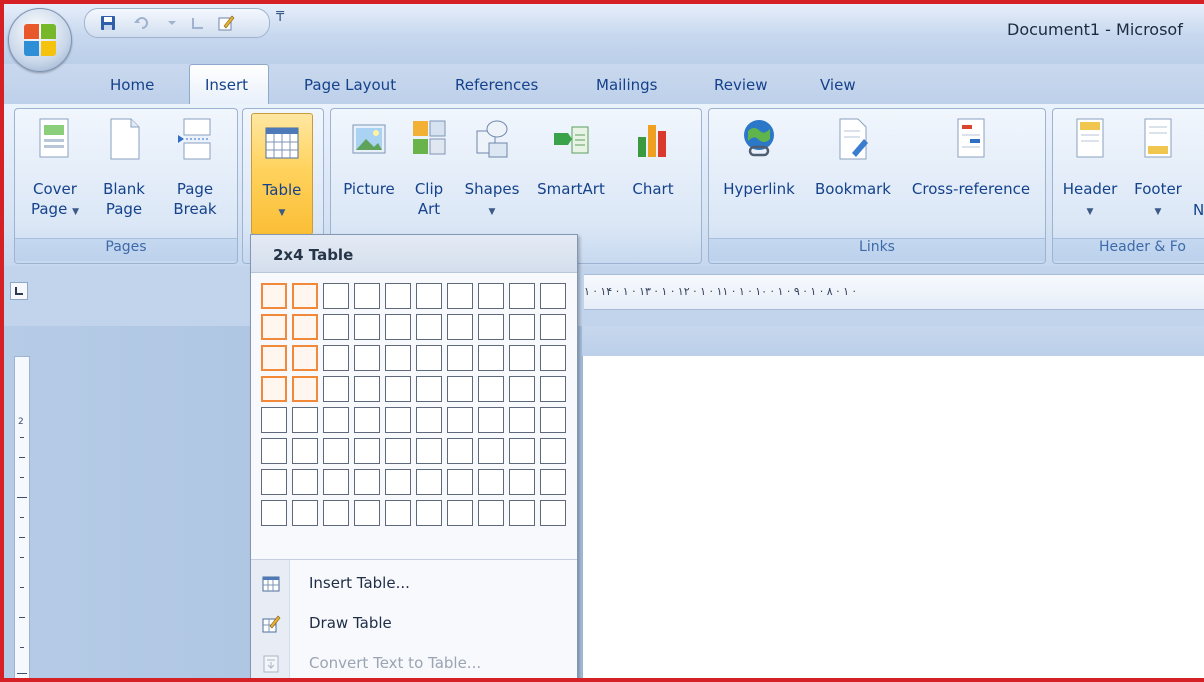 The image size is (1204, 682). What do you see at coordinates (759, 173) in the screenshot?
I see `hyperlink-button: Hyperlink` at bounding box center [759, 173].